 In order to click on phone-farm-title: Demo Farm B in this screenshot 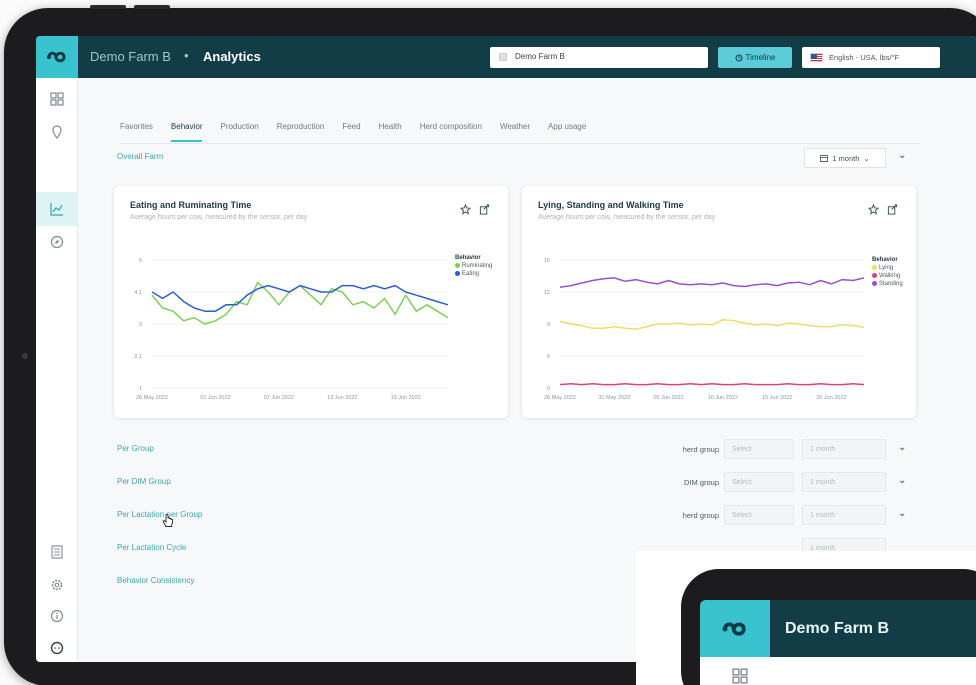, I will do `click(837, 628)`.